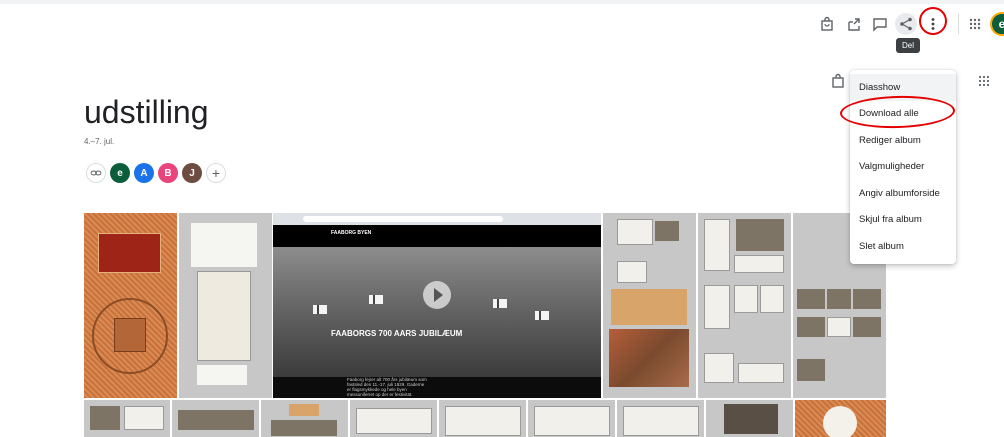 This screenshot has height=437, width=1004. I want to click on share-icon, so click(906, 24).